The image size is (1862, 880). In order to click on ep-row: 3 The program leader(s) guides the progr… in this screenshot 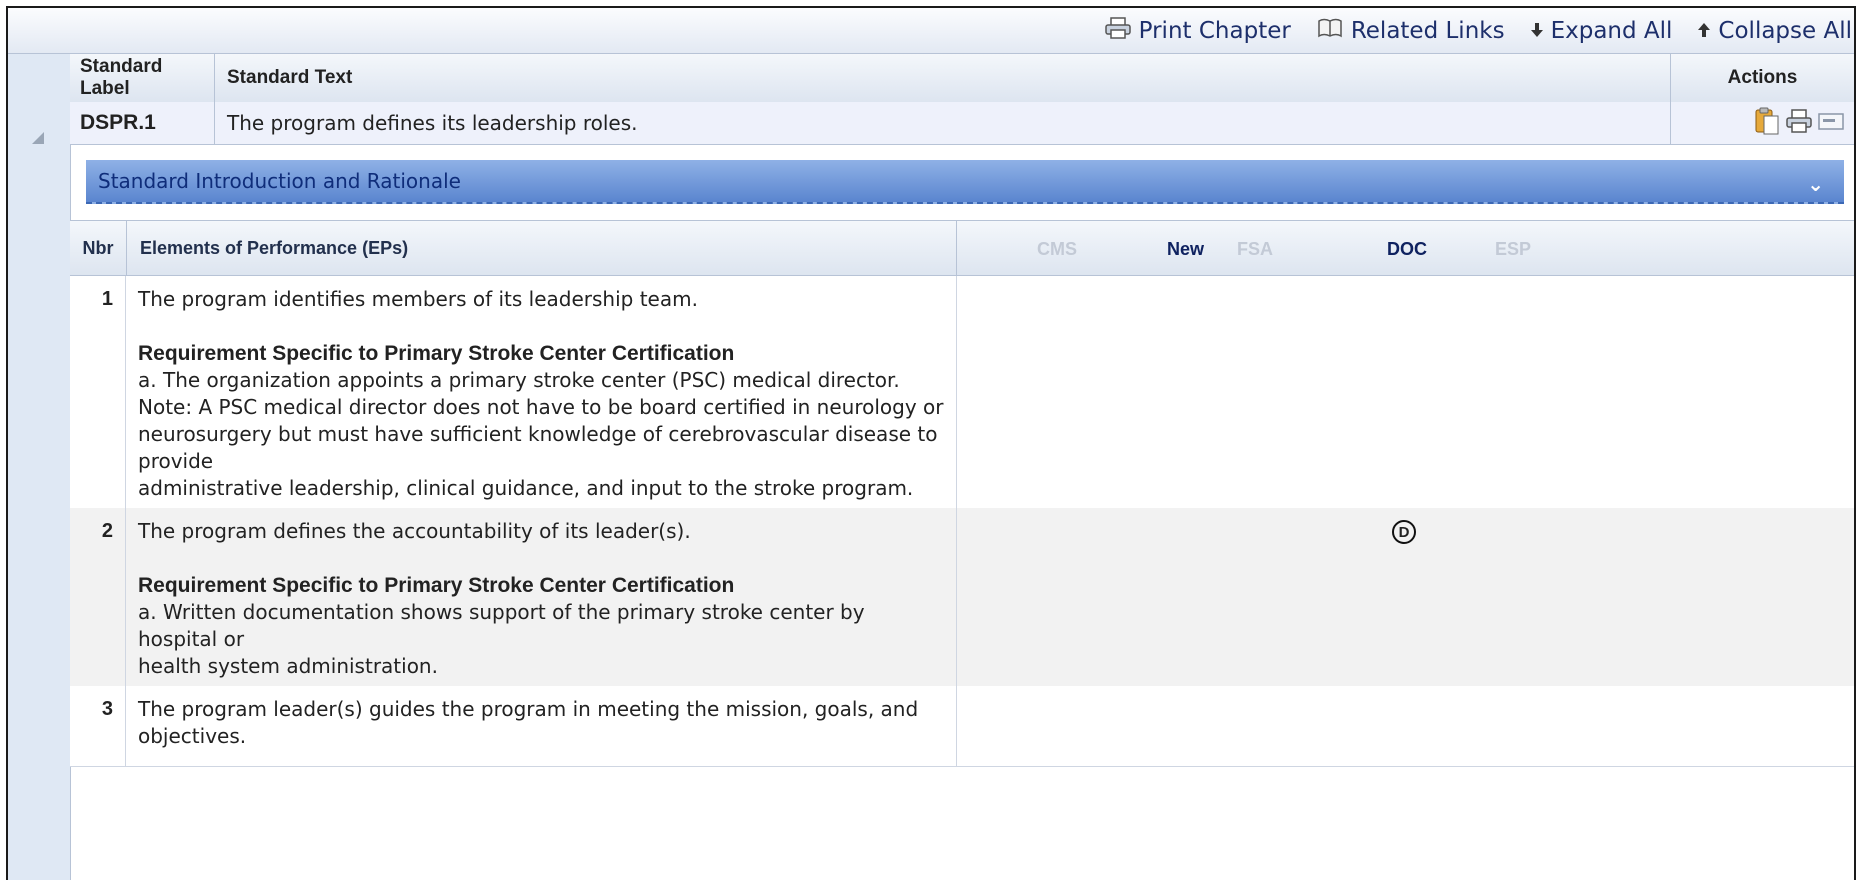, I will do `click(962, 726)`.